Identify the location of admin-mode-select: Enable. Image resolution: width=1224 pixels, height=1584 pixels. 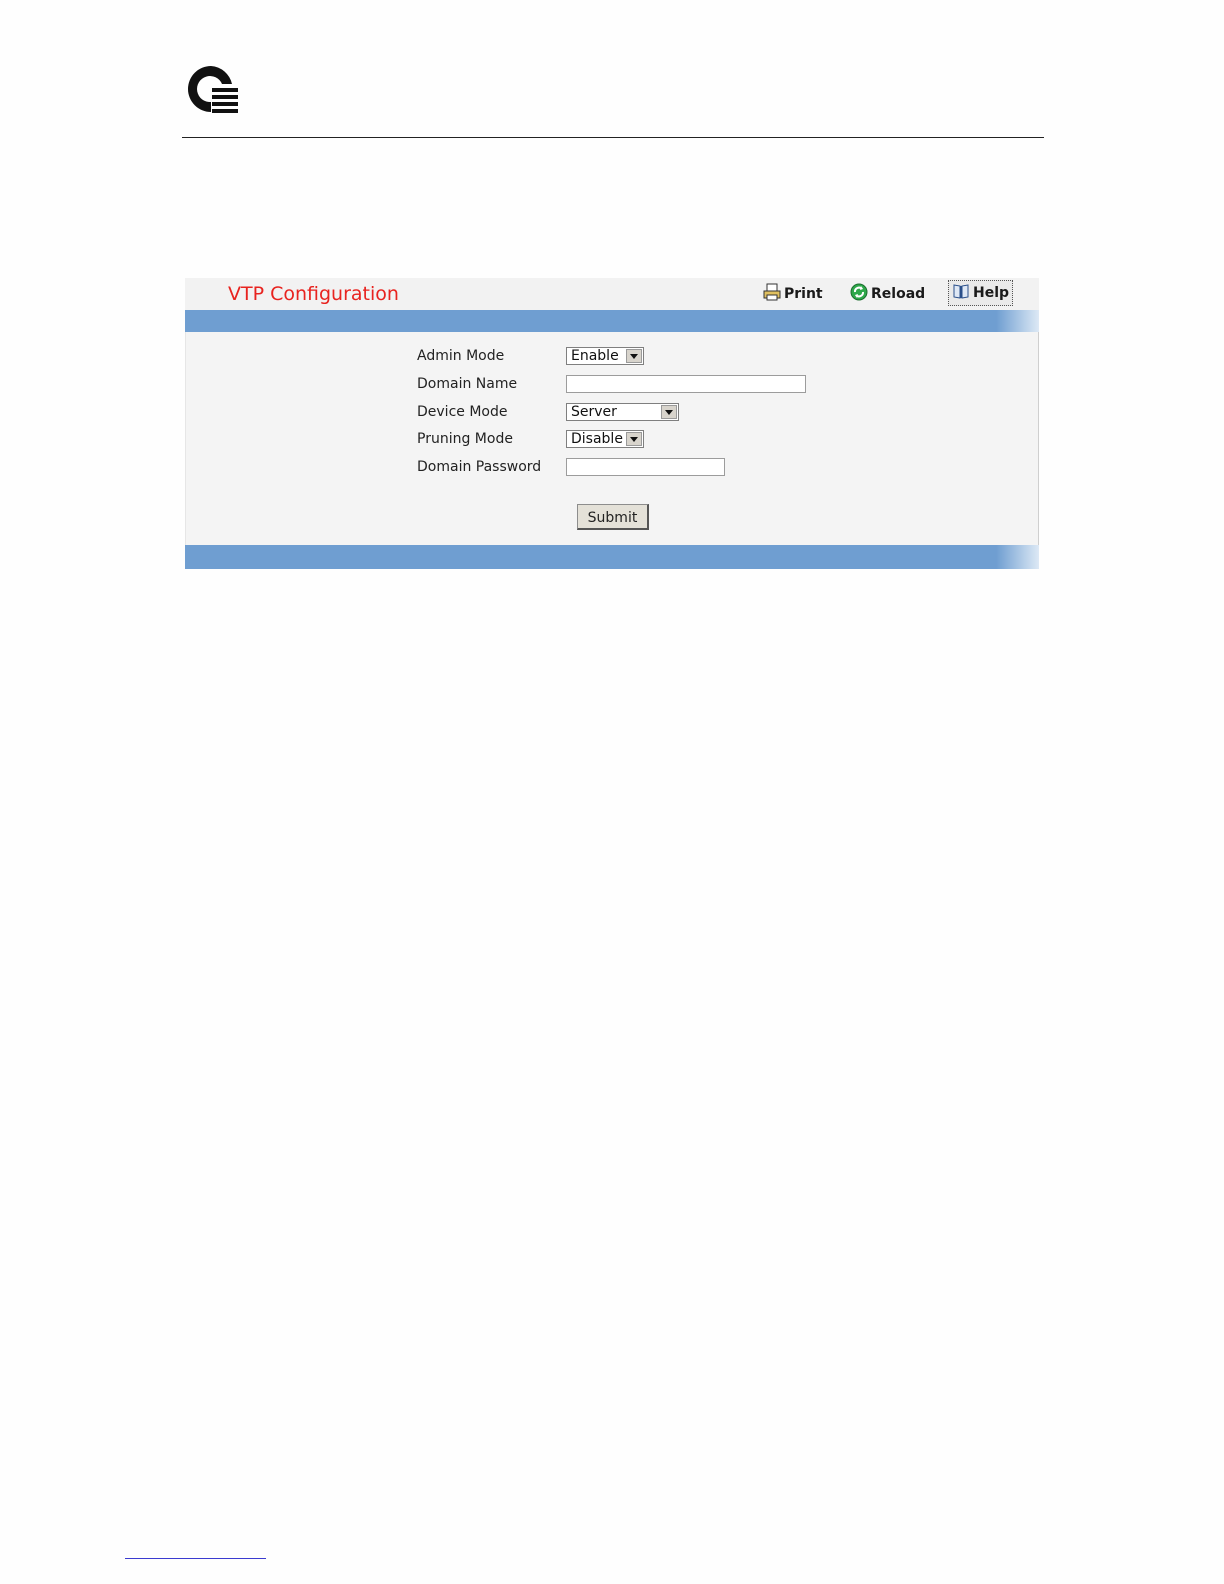
(605, 356).